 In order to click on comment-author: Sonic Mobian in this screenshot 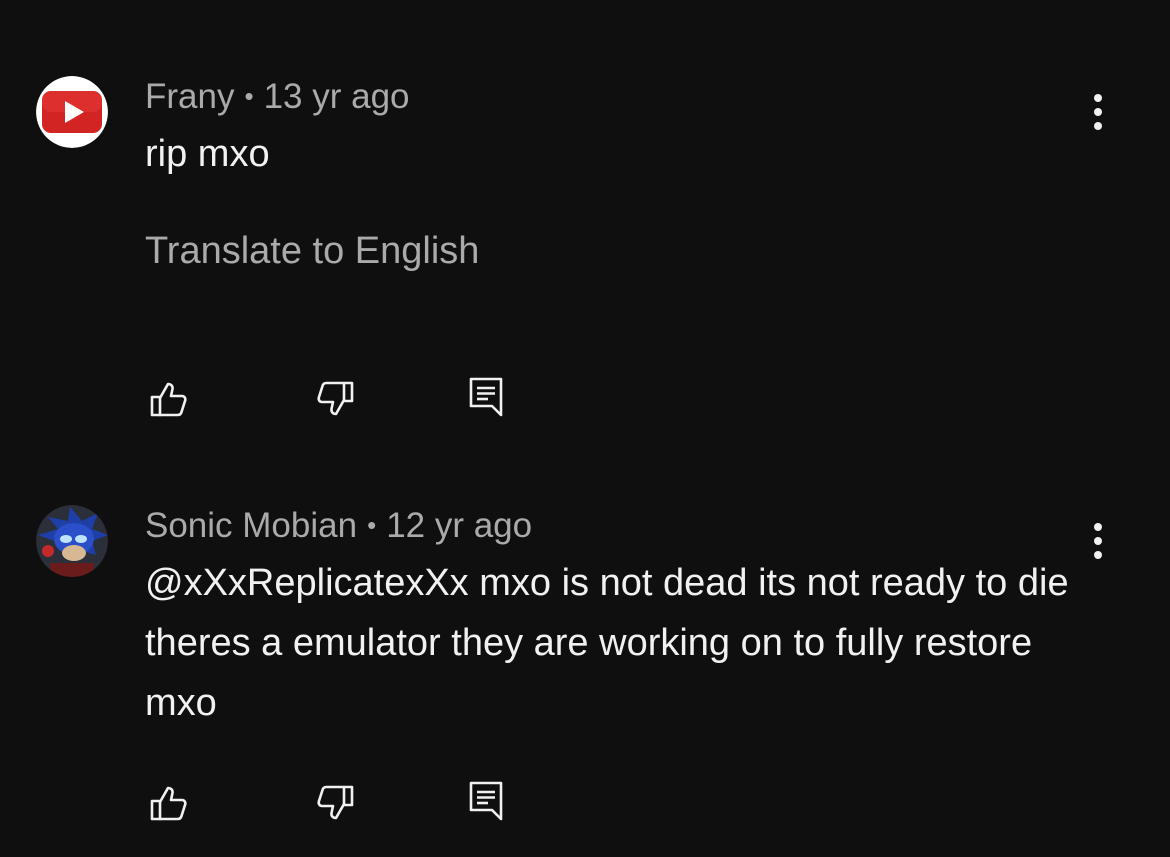, I will do `click(251, 525)`.